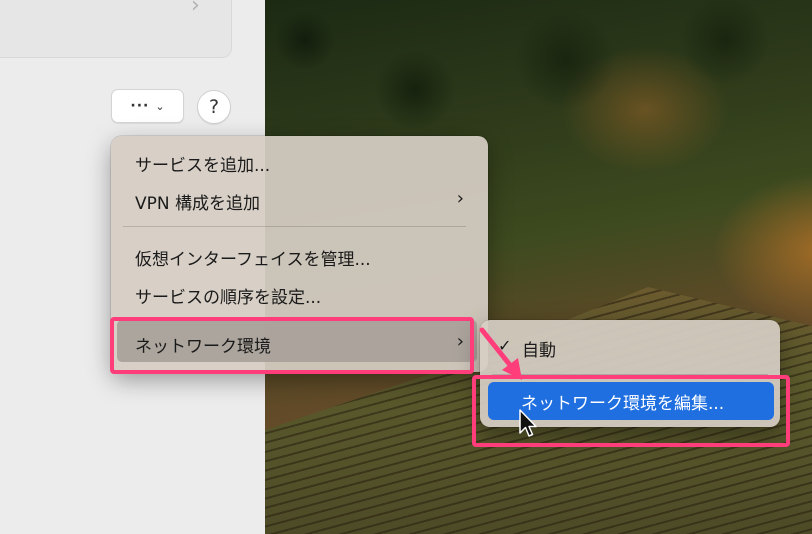 The image size is (812, 534). What do you see at coordinates (160, 106) in the screenshot?
I see `chevron-down-icon: ⌄` at bounding box center [160, 106].